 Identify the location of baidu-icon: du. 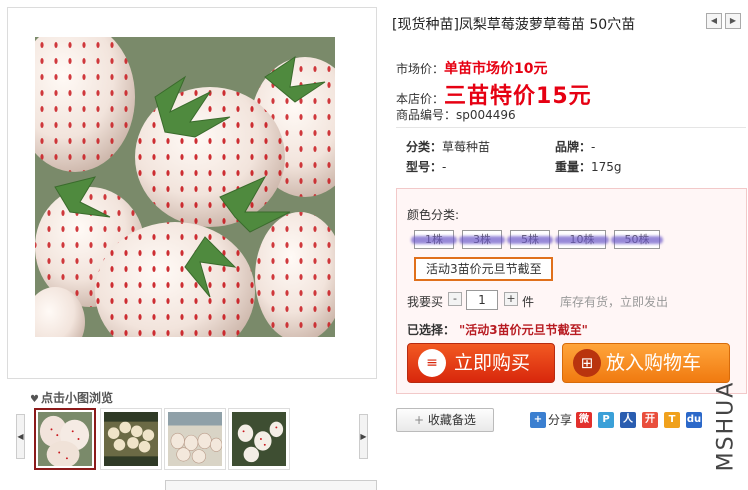
(694, 420).